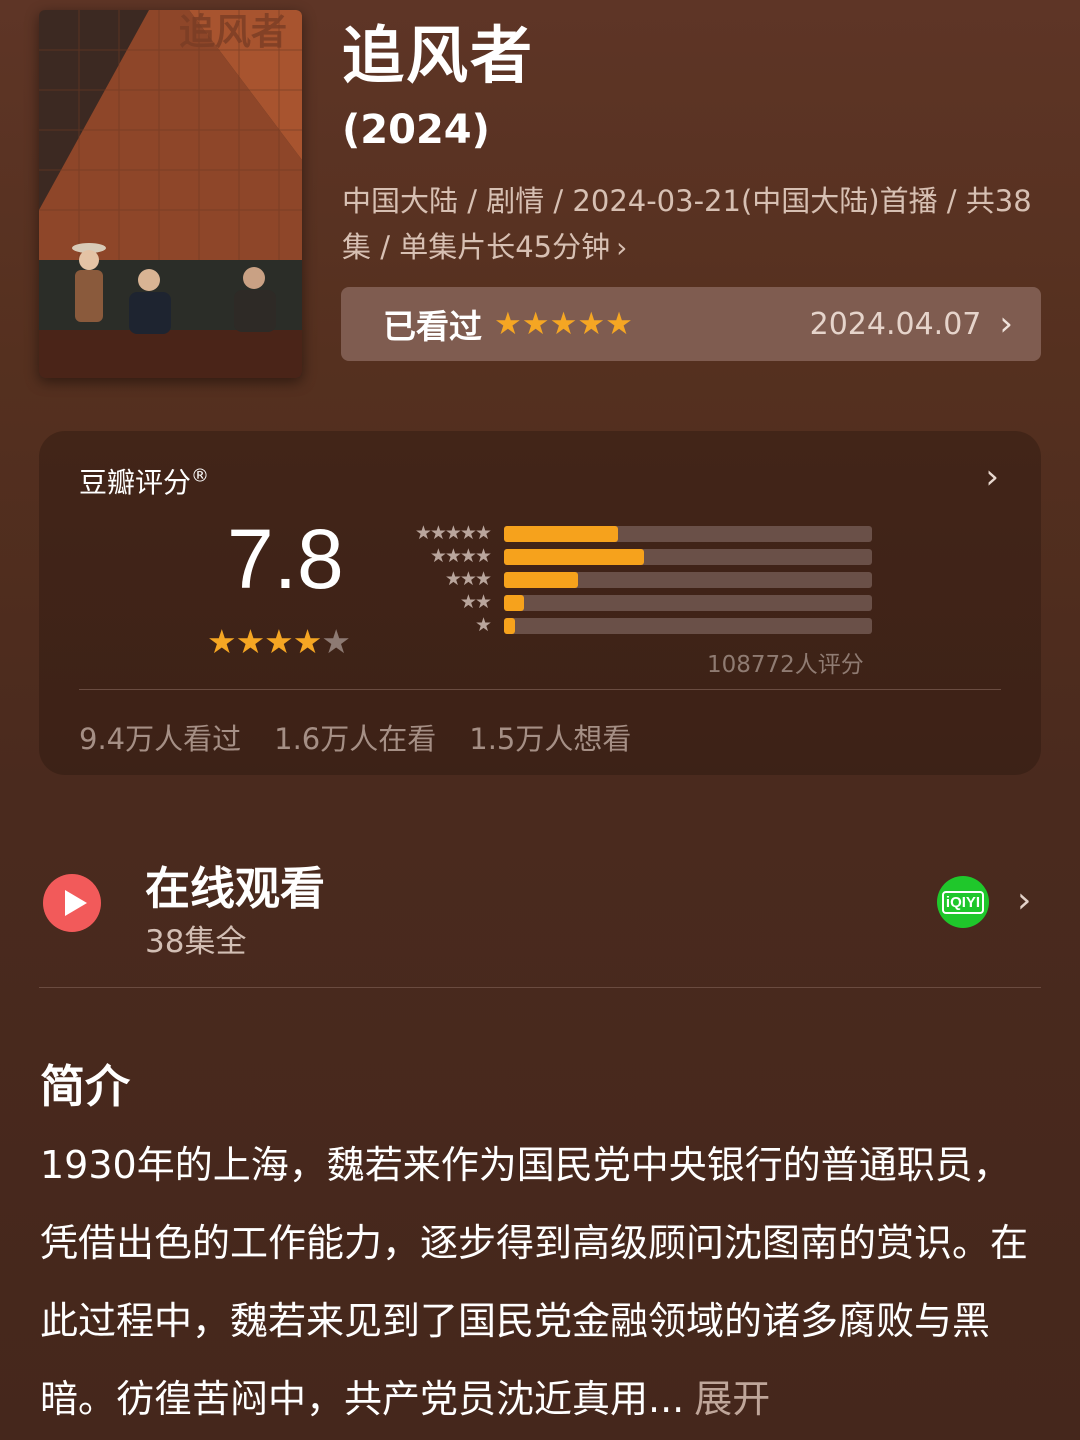 The image size is (1080, 1440). I want to click on rating-distribution: ★★★★★ ★★★★ ★★★ ★★ ★, so click(634, 579).